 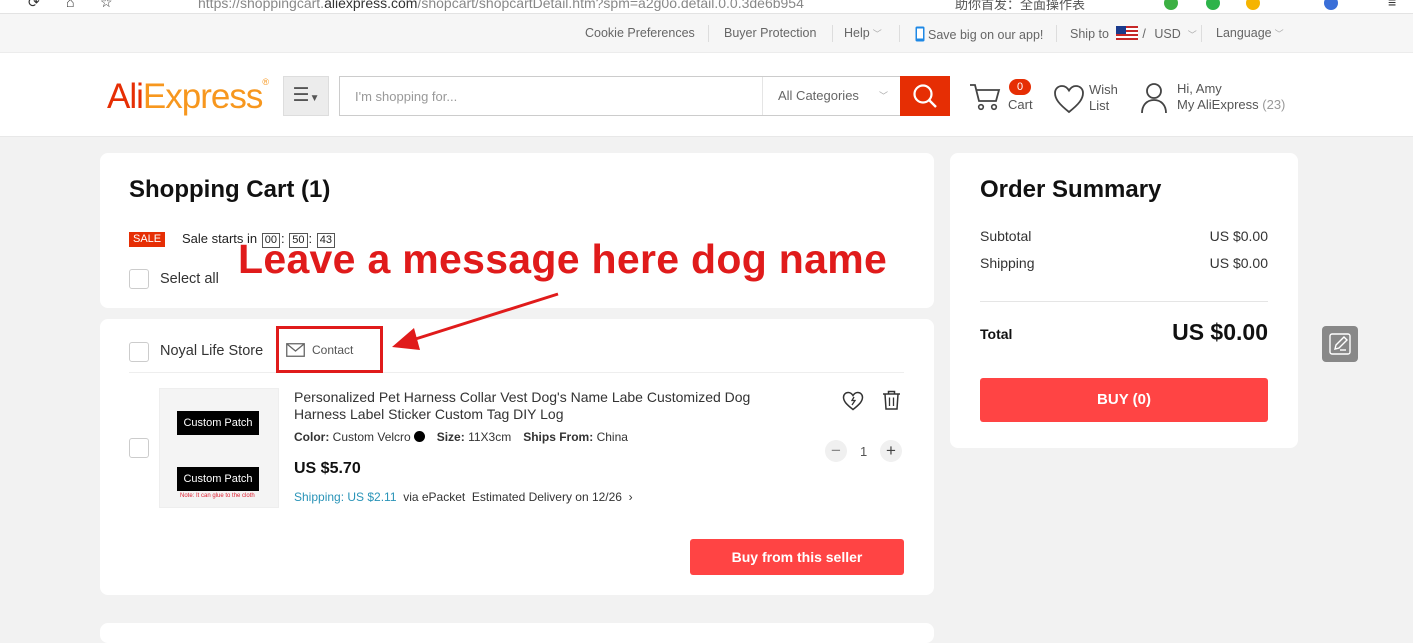 I want to click on help-menu: Help ﹀, so click(x=863, y=33).